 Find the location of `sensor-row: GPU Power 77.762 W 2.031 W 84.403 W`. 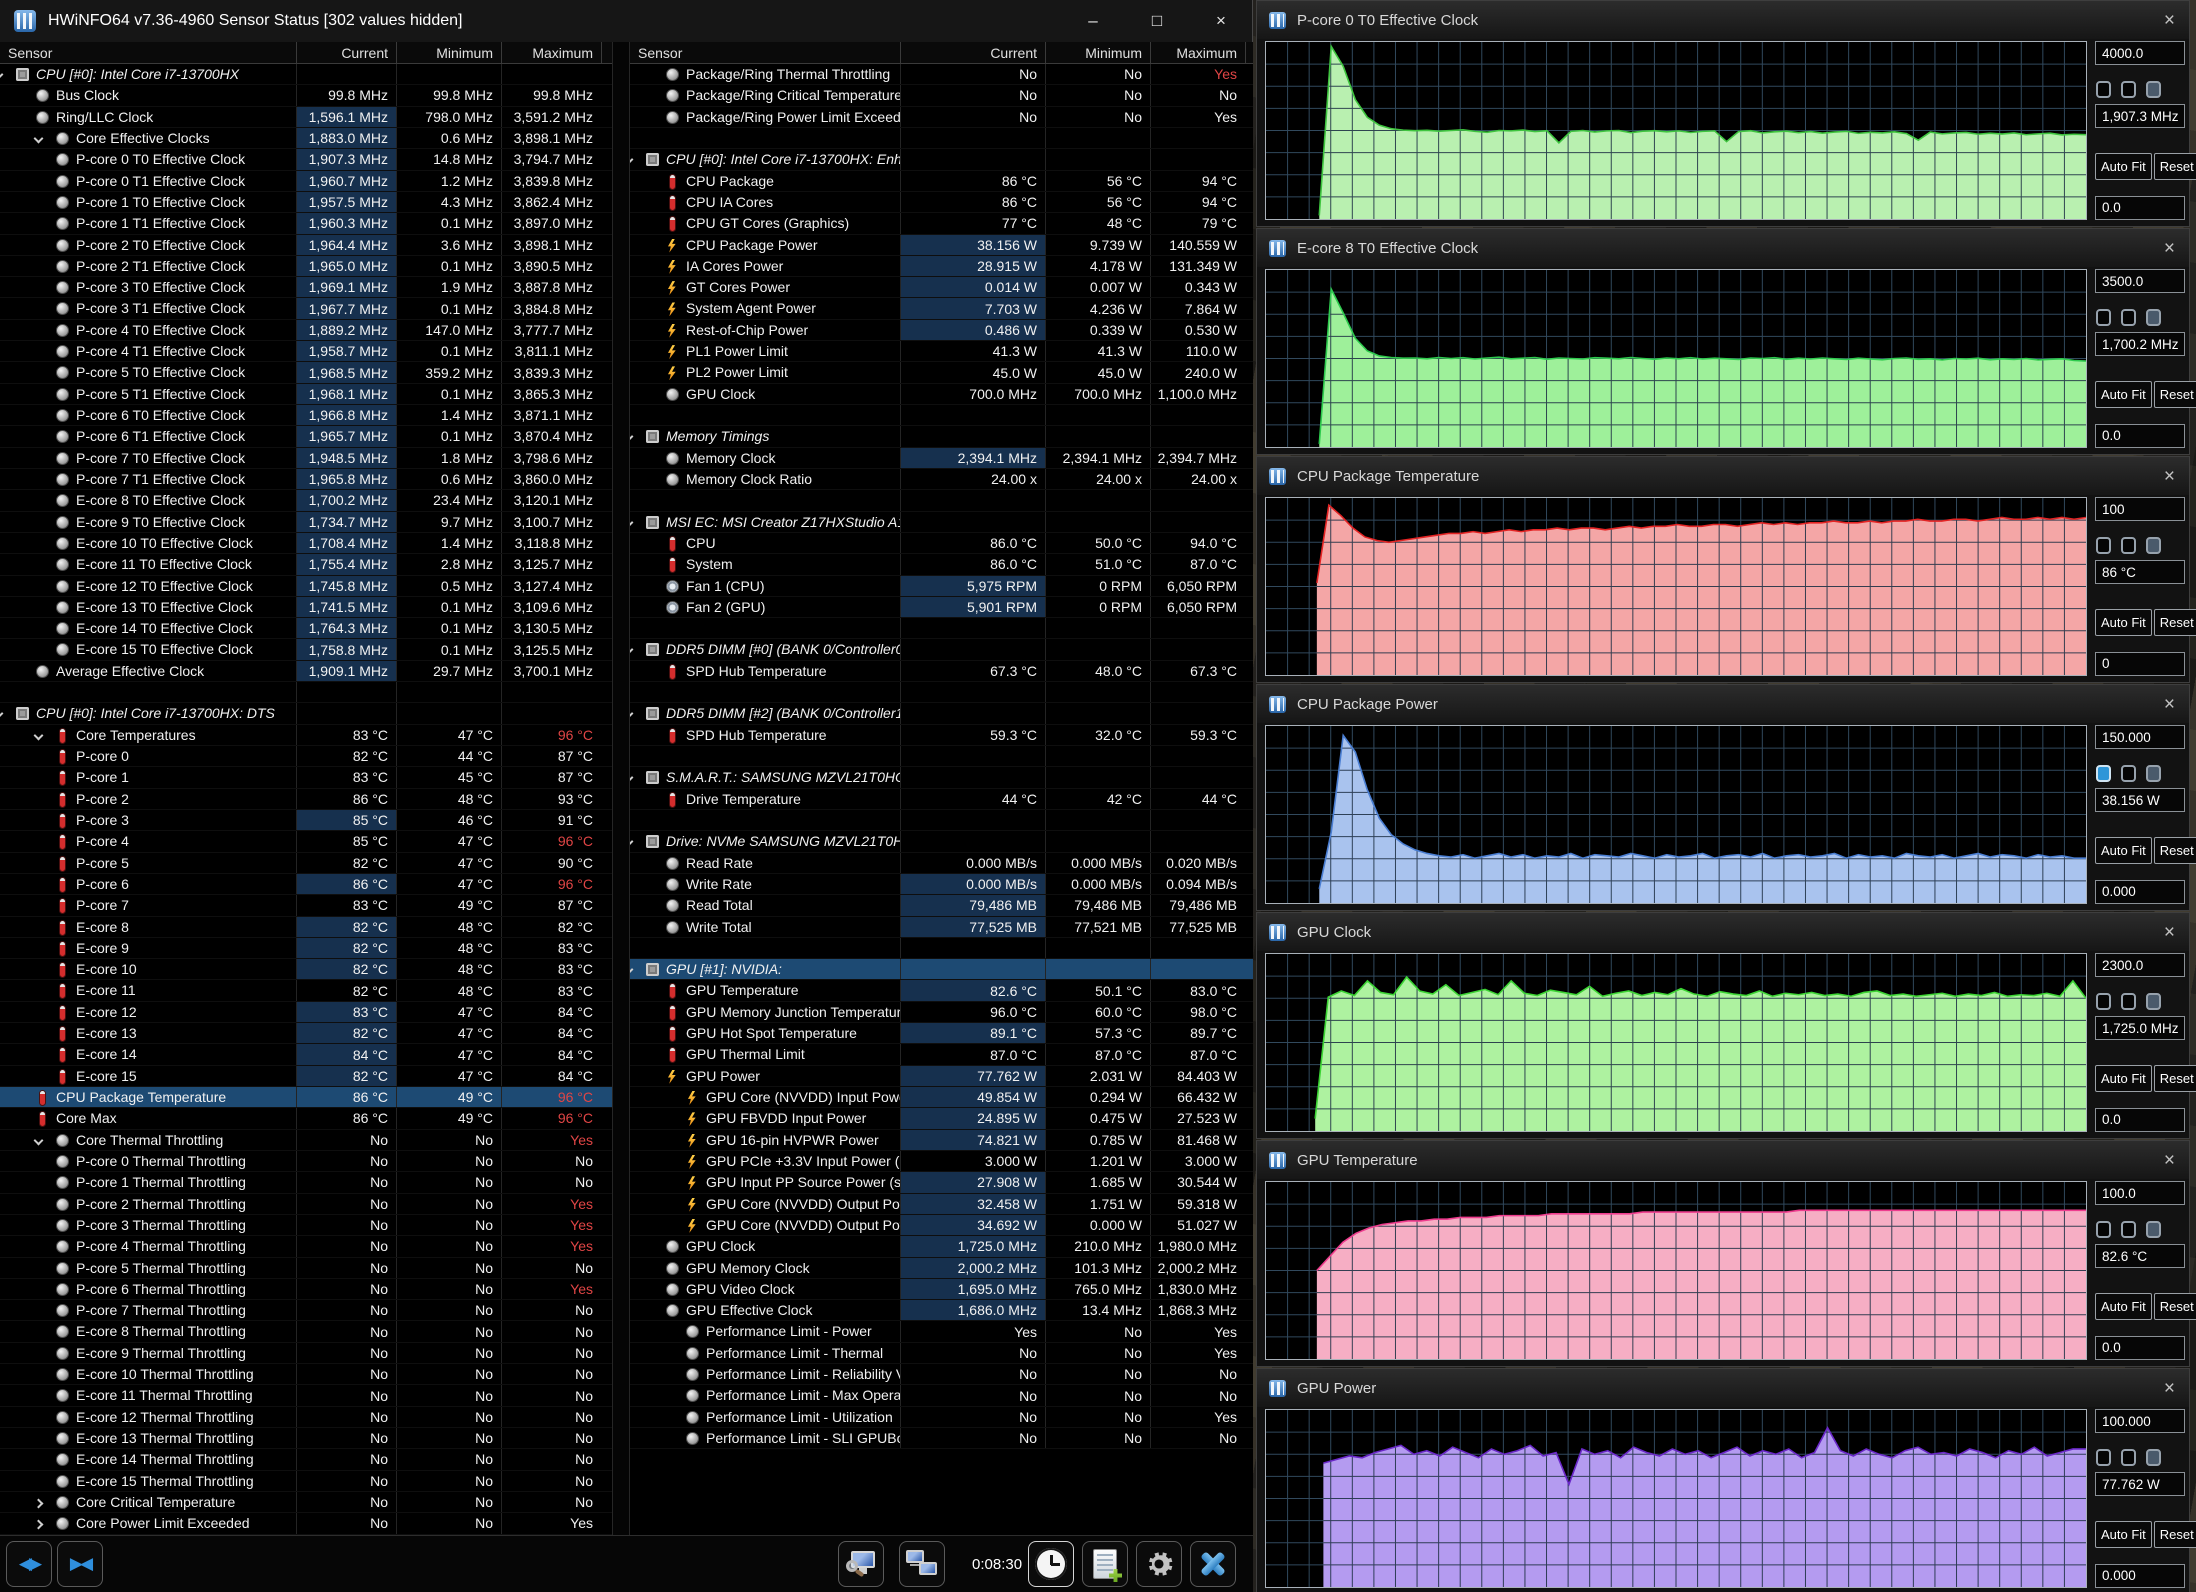

sensor-row: GPU Power 77.762 W 2.031 W 84.403 W is located at coordinates (941, 1076).